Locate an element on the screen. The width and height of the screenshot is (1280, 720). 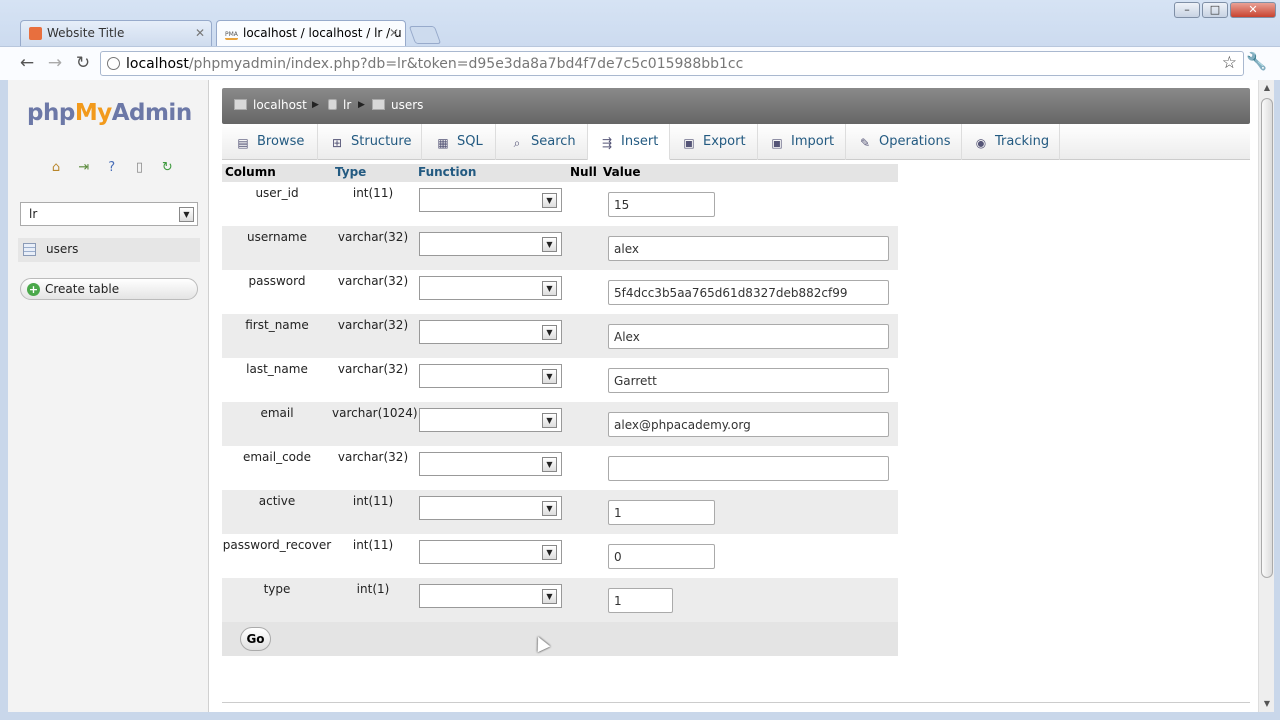
form-footer: Go is located at coordinates (560, 639).